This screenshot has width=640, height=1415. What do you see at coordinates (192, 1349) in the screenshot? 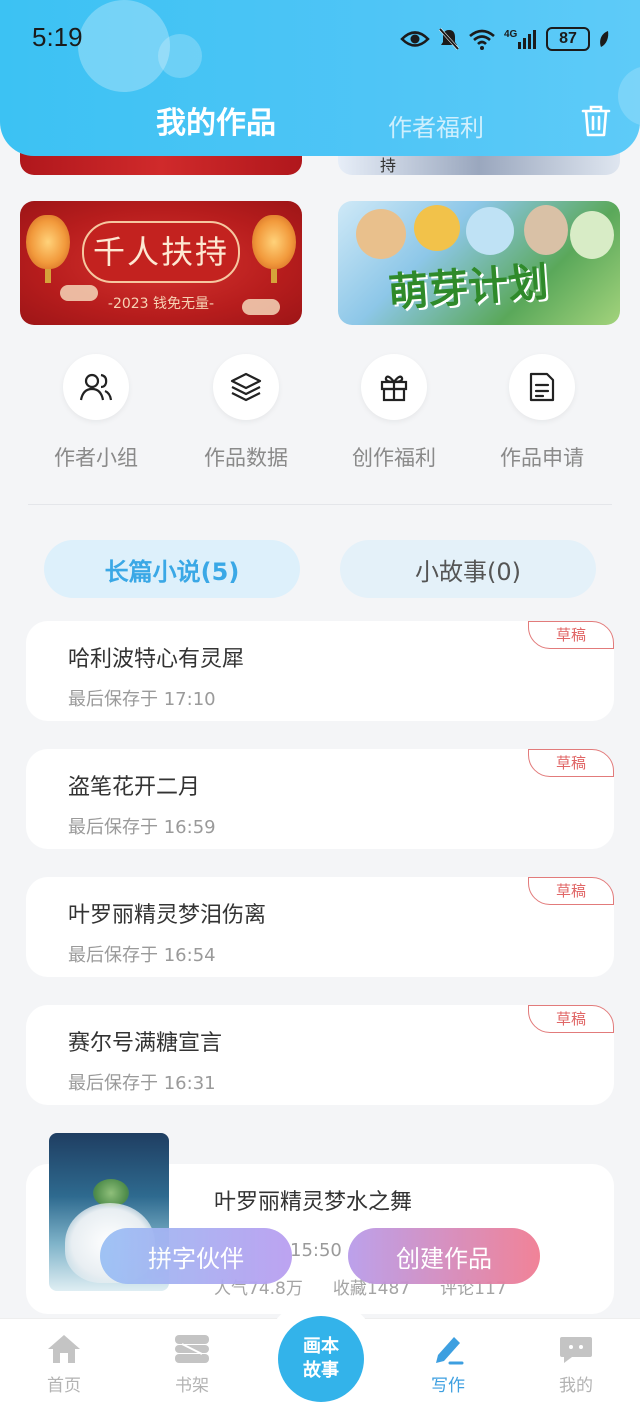
I see `bookshelf-icon` at bounding box center [192, 1349].